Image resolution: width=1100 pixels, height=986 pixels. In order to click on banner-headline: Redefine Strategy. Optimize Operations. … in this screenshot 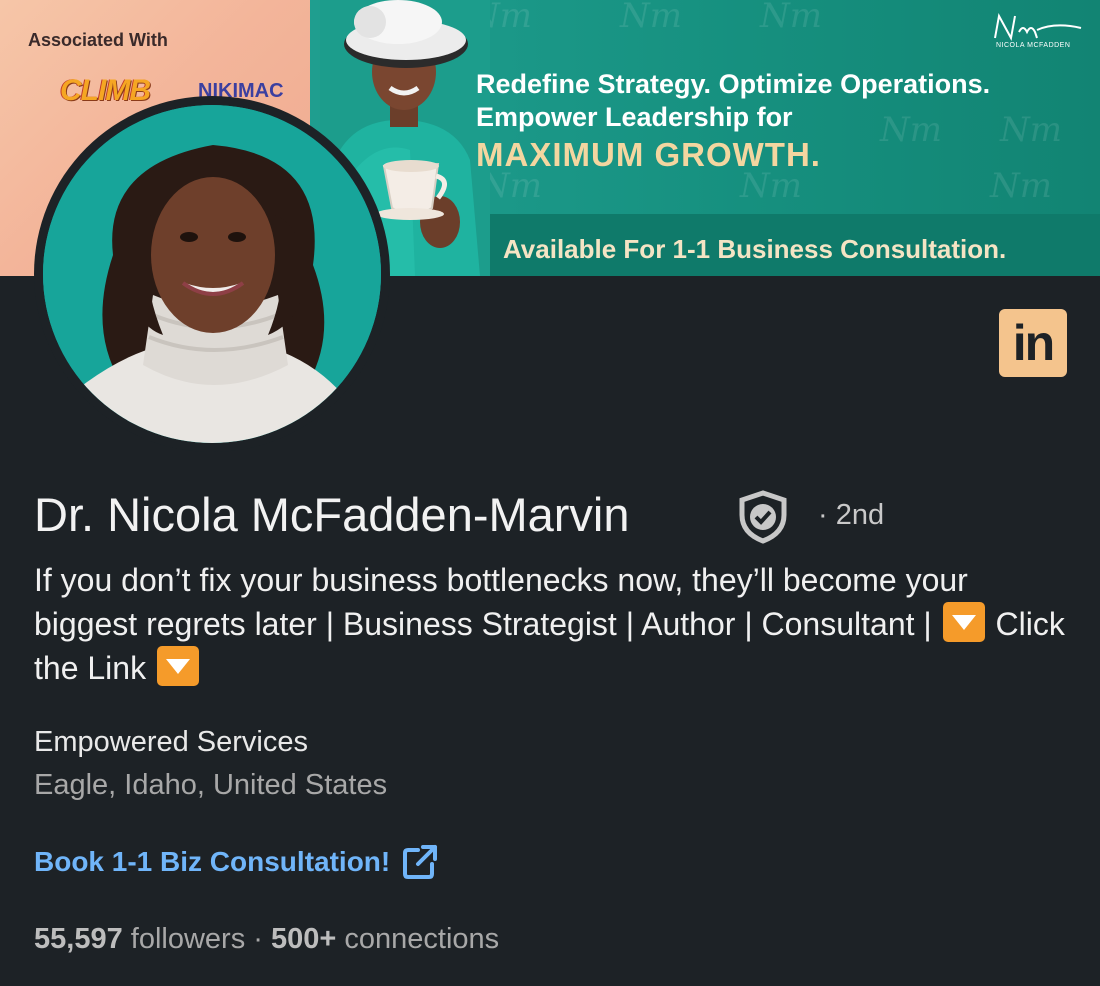, I will do `click(776, 101)`.